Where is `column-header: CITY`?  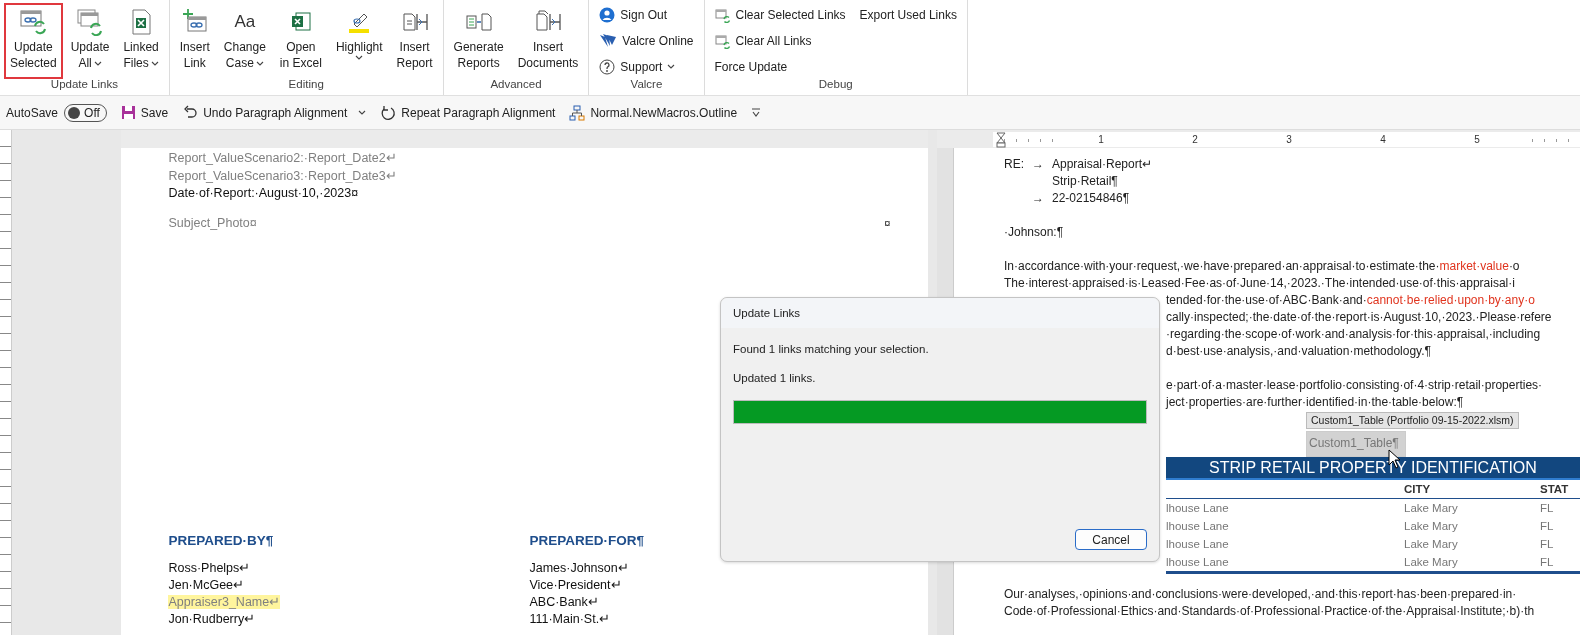 column-header: CITY is located at coordinates (1418, 489).